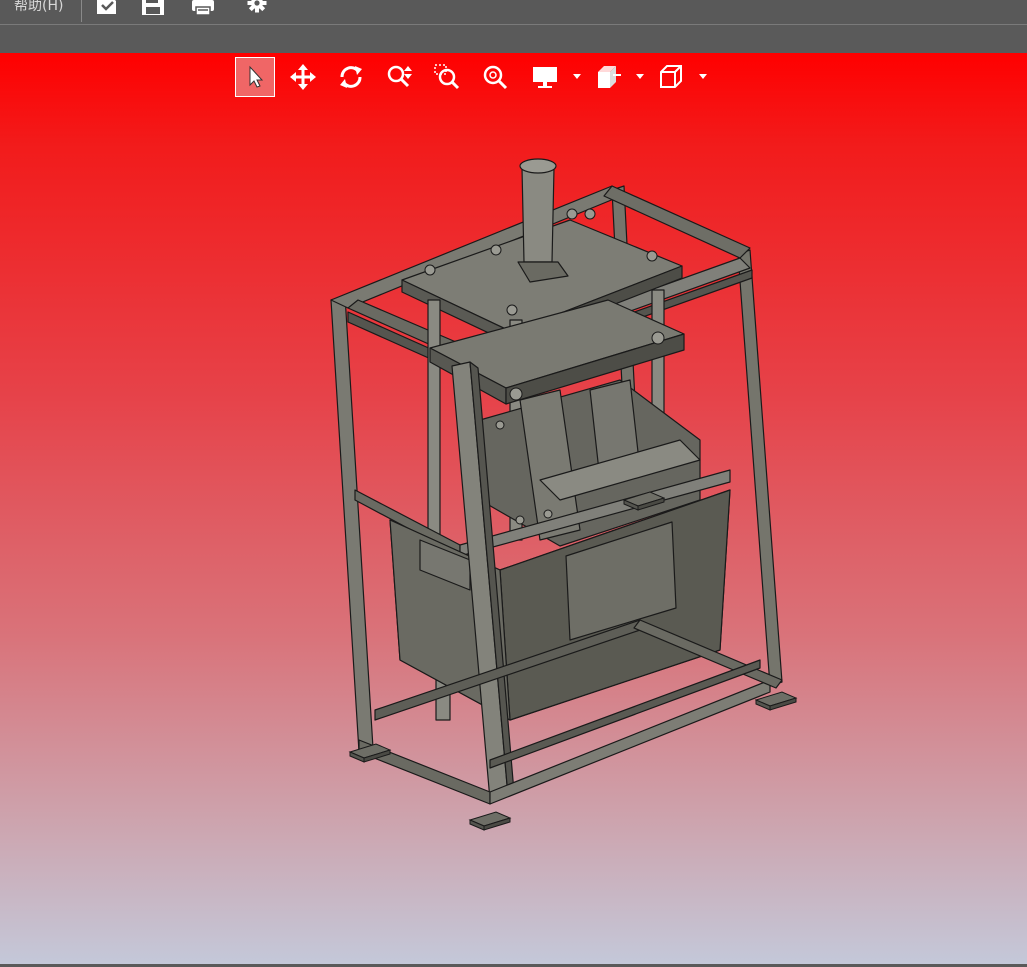 Image resolution: width=1027 pixels, height=967 pixels. Describe the element at coordinates (153, 8) in the screenshot. I see `save-icon` at that location.